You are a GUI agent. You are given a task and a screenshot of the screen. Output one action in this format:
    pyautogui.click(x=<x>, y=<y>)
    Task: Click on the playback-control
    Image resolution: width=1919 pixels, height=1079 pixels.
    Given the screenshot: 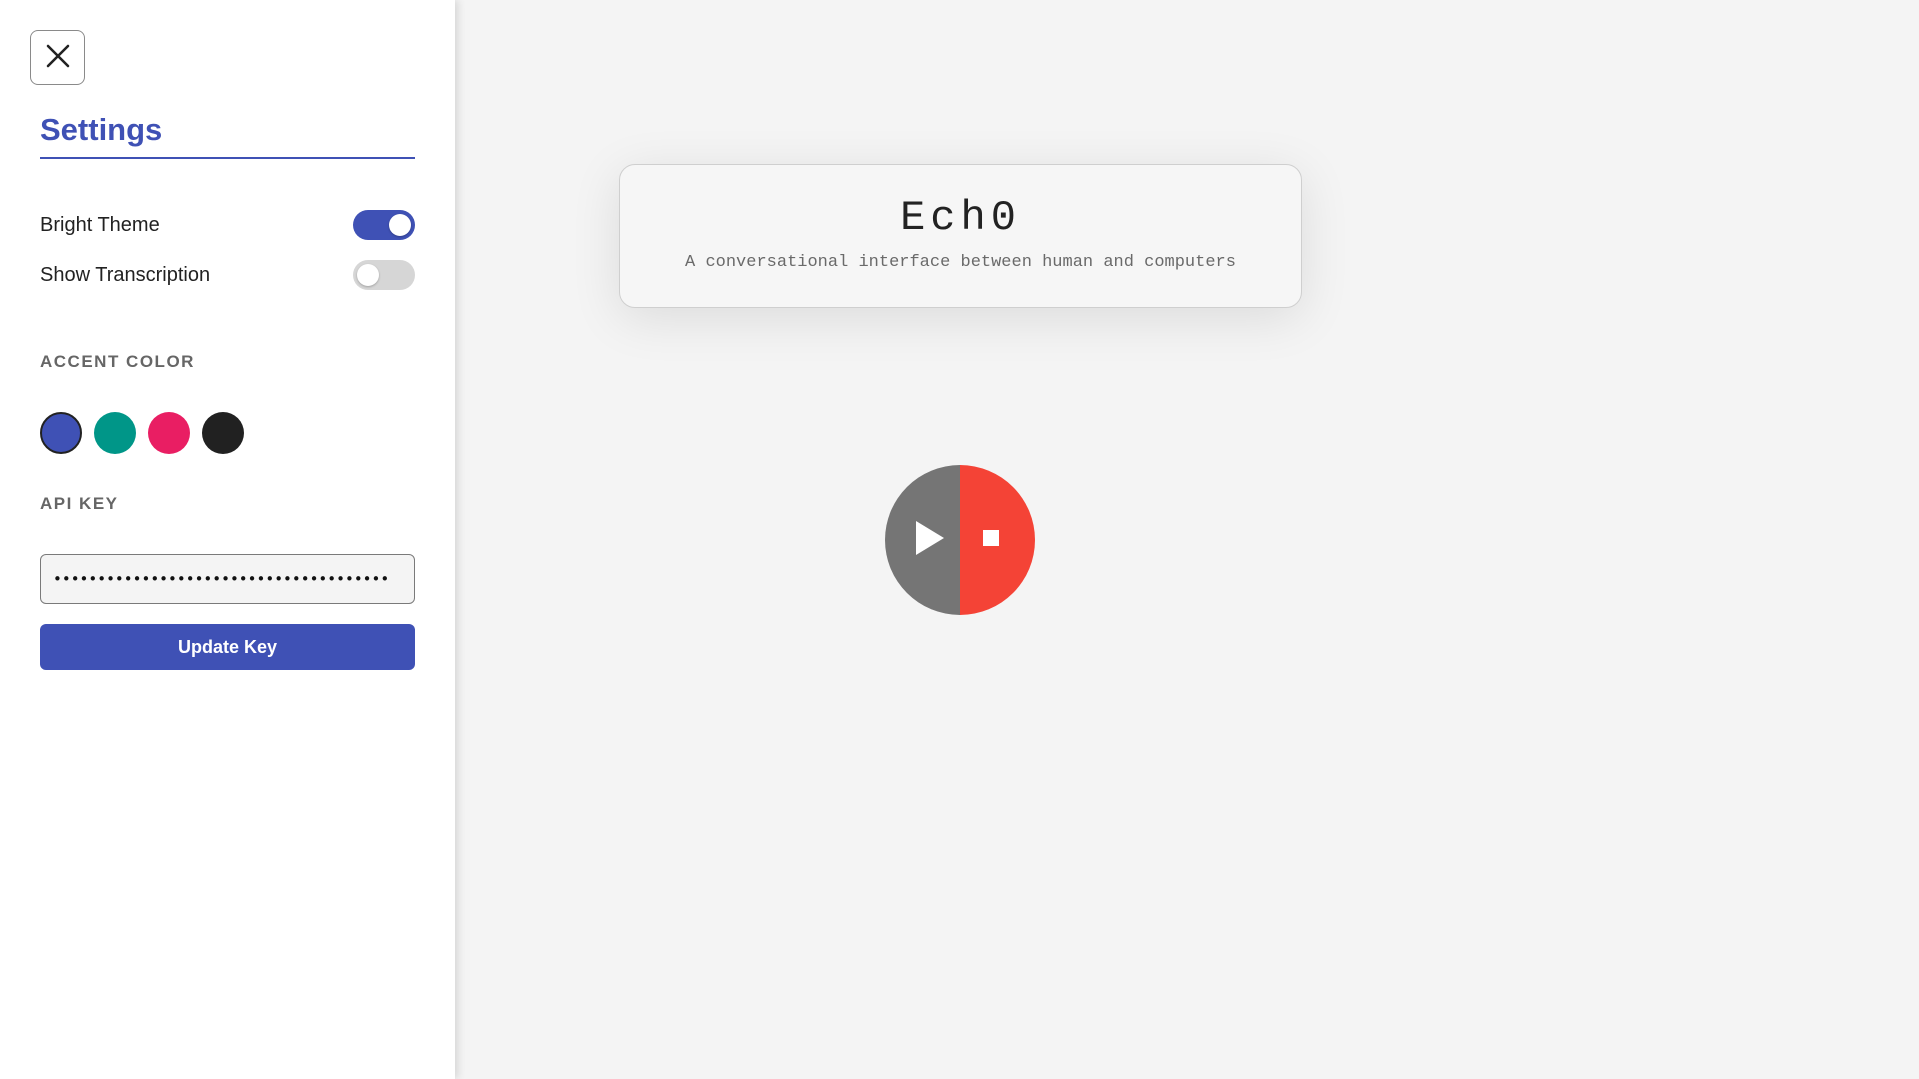 What is the action you would take?
    pyautogui.click(x=960, y=540)
    